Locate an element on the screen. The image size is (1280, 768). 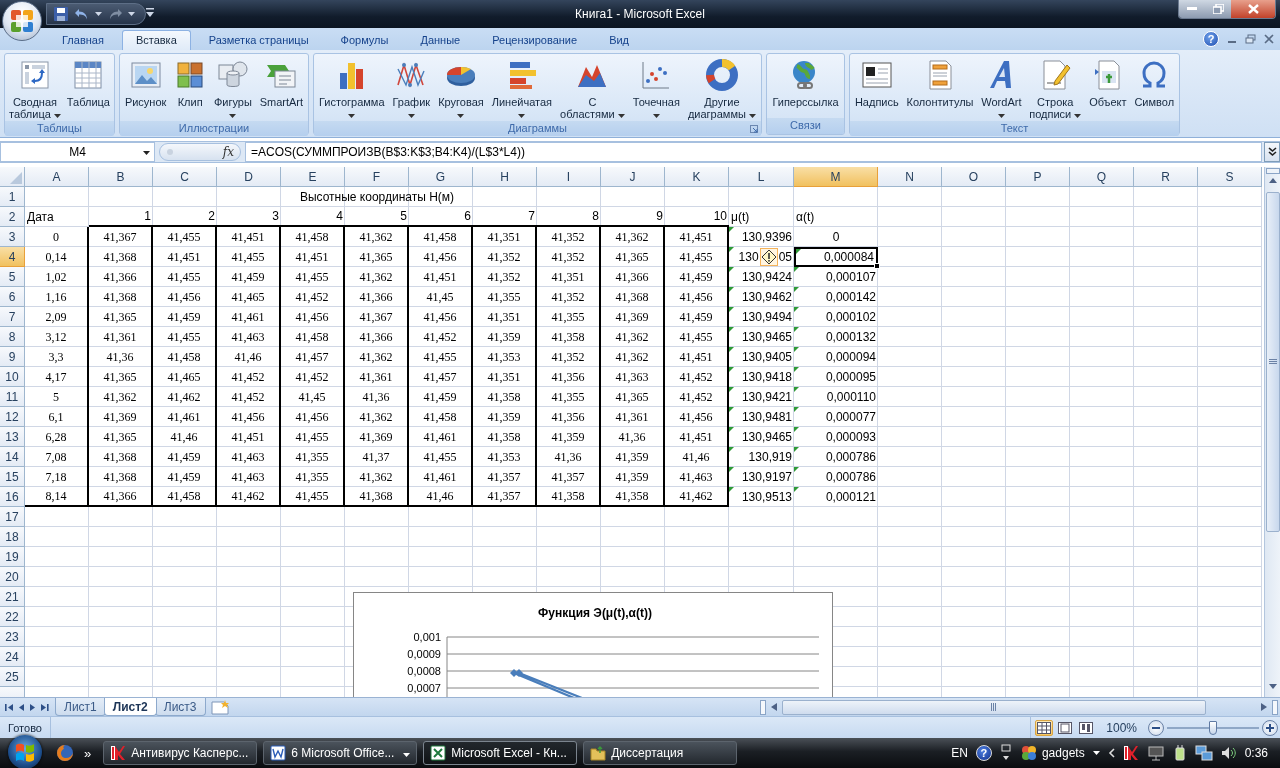
row-header: 10 is located at coordinates (12, 377).